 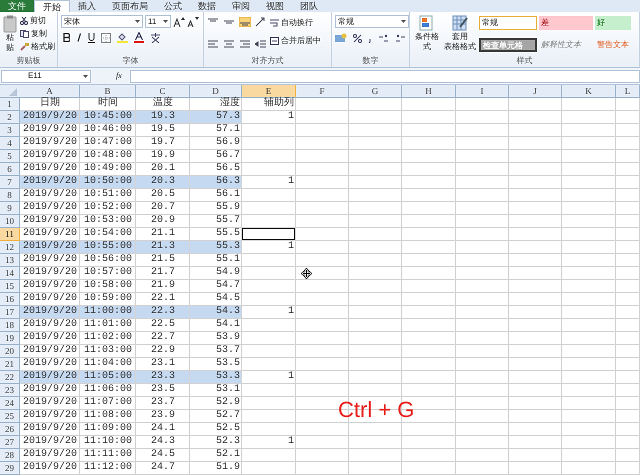 What do you see at coordinates (10, 221) in the screenshot?
I see `row-header: 10` at bounding box center [10, 221].